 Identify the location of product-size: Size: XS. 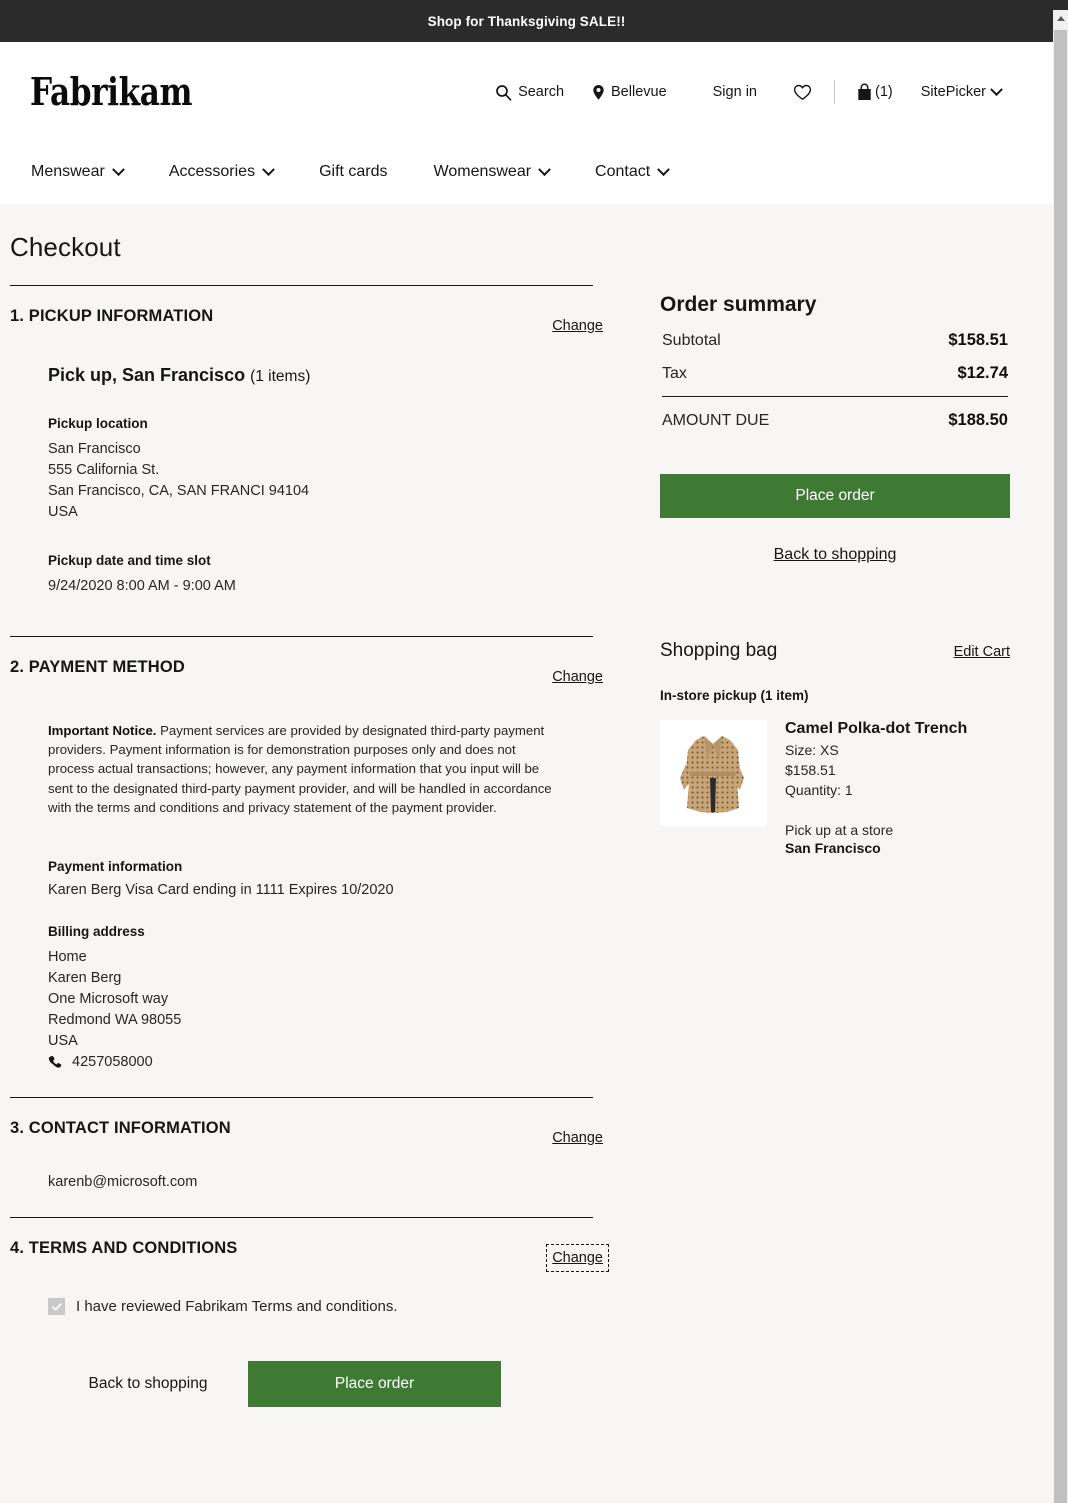
(812, 750).